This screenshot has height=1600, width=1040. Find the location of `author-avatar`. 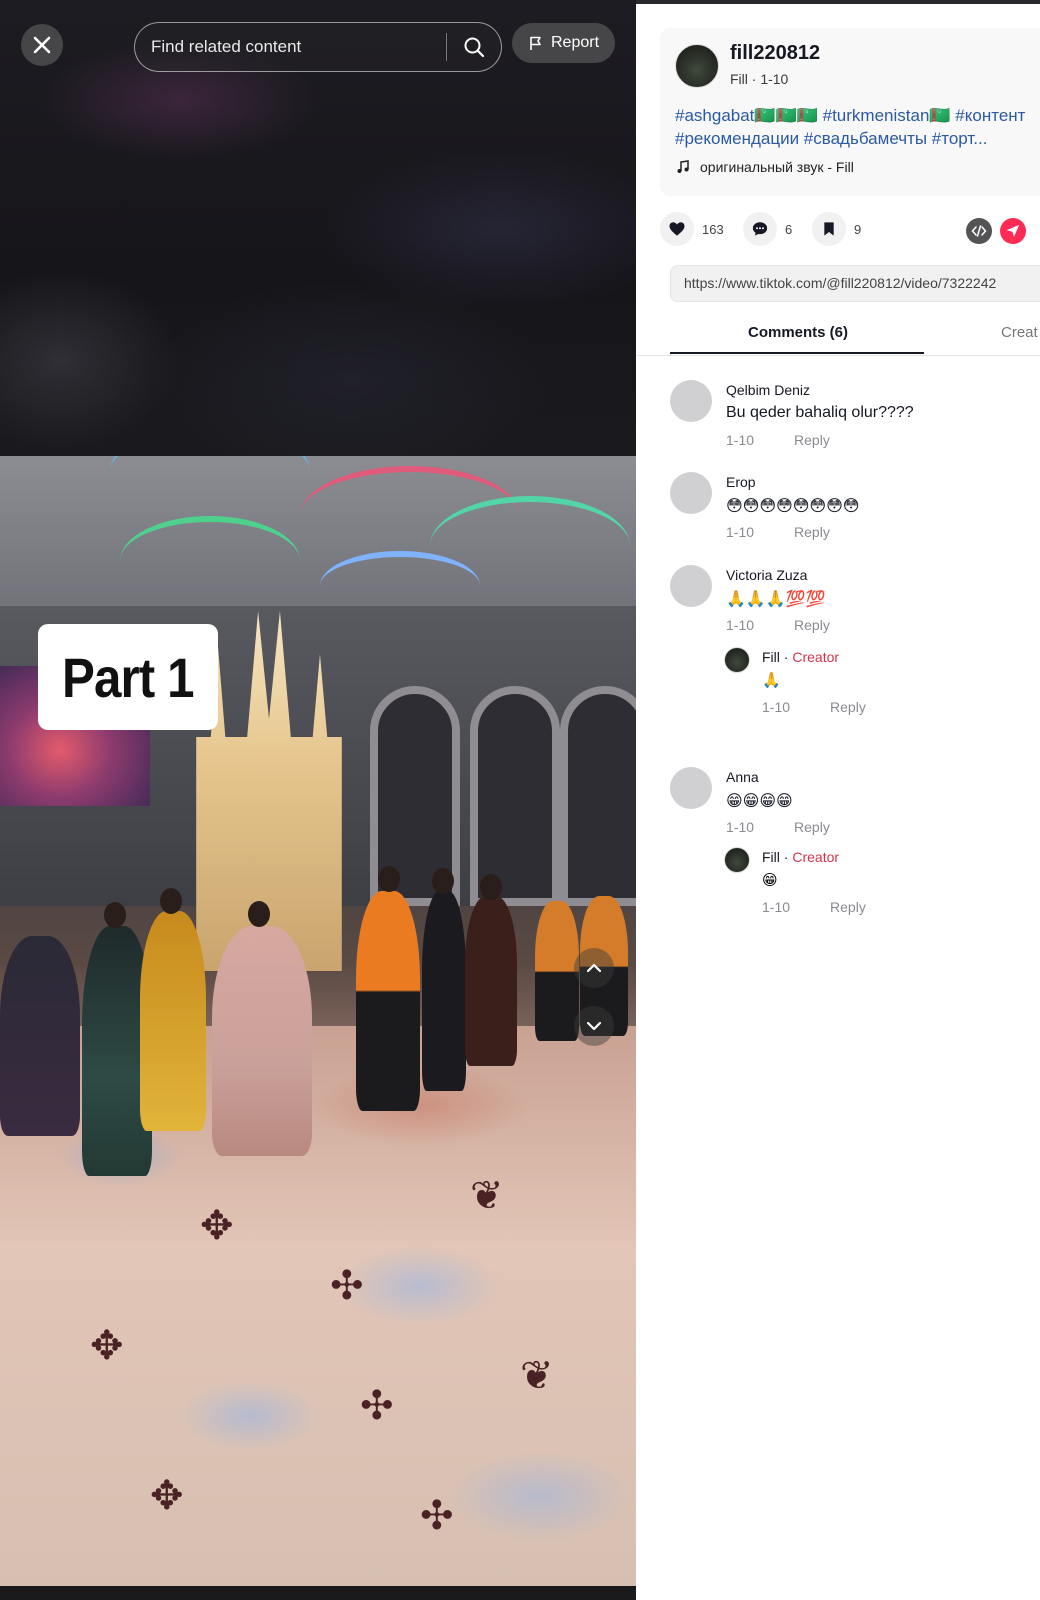

author-avatar is located at coordinates (697, 66).